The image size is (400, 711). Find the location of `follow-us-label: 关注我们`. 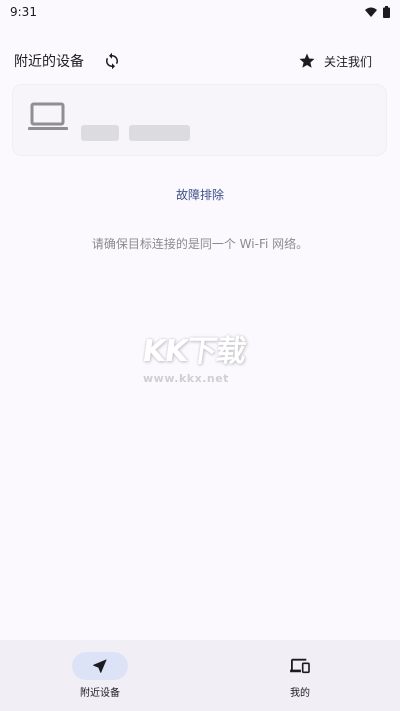

follow-us-label: 关注我们 is located at coordinates (347, 61).